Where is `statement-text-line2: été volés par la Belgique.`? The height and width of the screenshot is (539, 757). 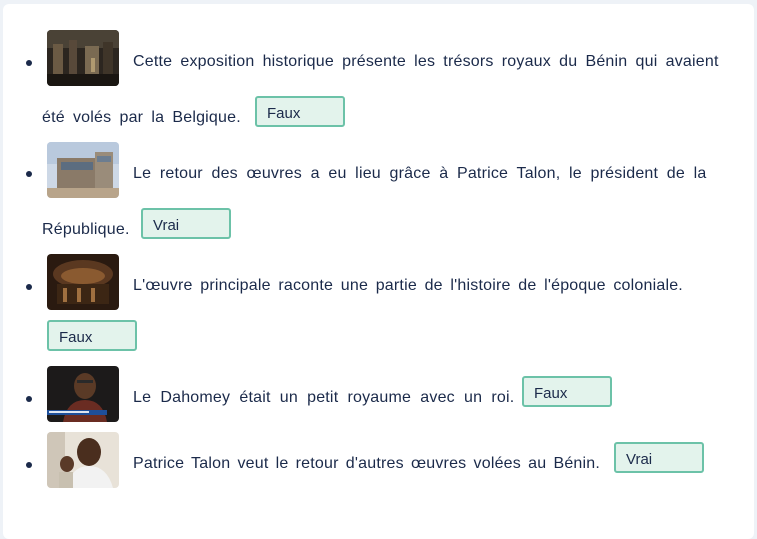 statement-text-line2: été volés par la Belgique. is located at coordinates (141, 117).